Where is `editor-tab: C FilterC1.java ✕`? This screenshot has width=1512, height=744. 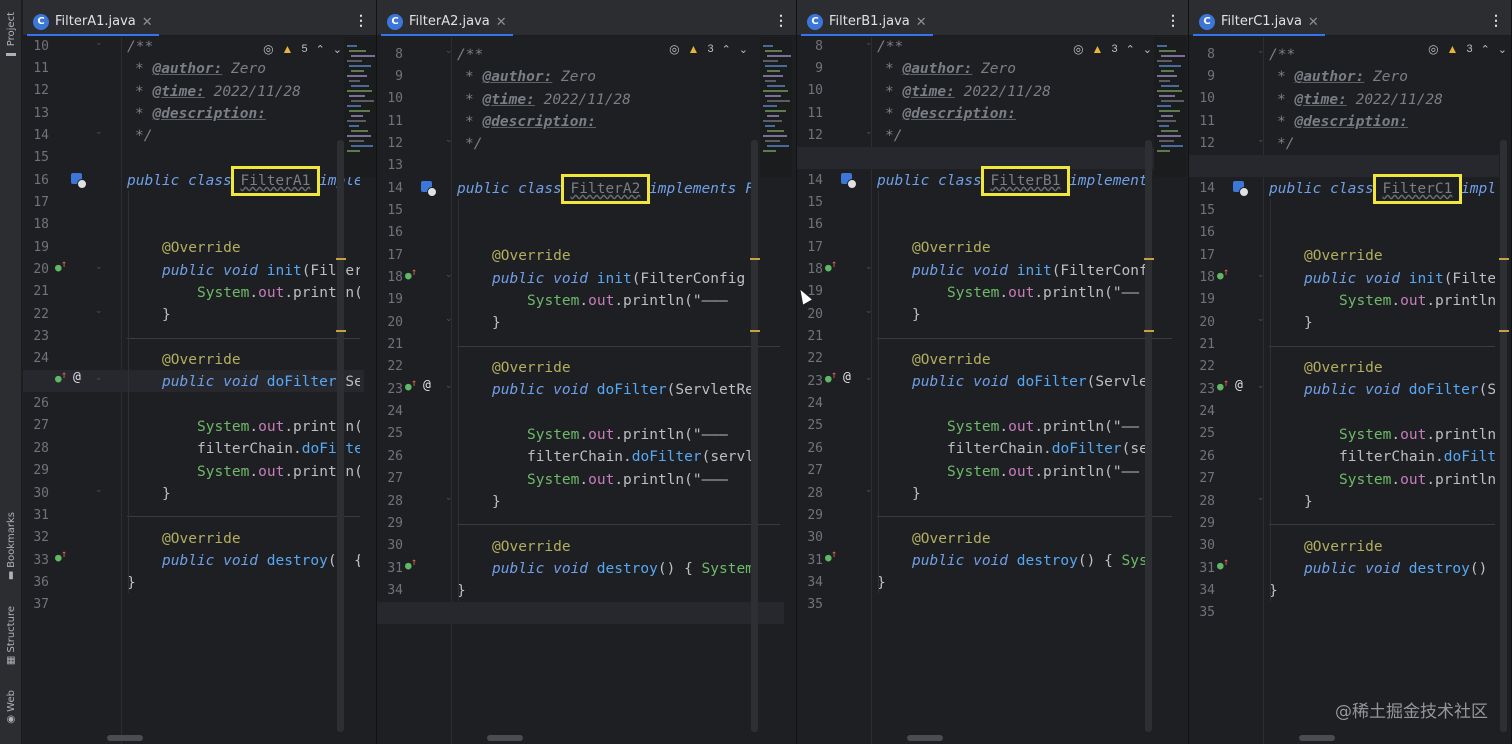
editor-tab: C FilterC1.java ✕ is located at coordinates (1259, 22).